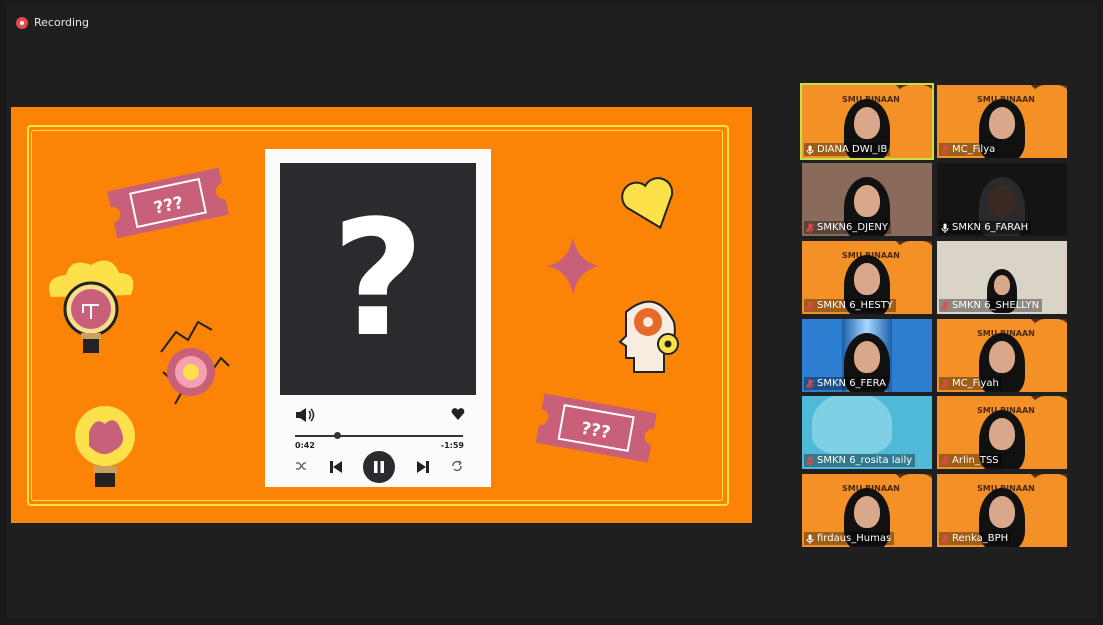 Image resolution: width=1103 pixels, height=625 pixels. What do you see at coordinates (22, 22) in the screenshot?
I see `record-icon` at bounding box center [22, 22].